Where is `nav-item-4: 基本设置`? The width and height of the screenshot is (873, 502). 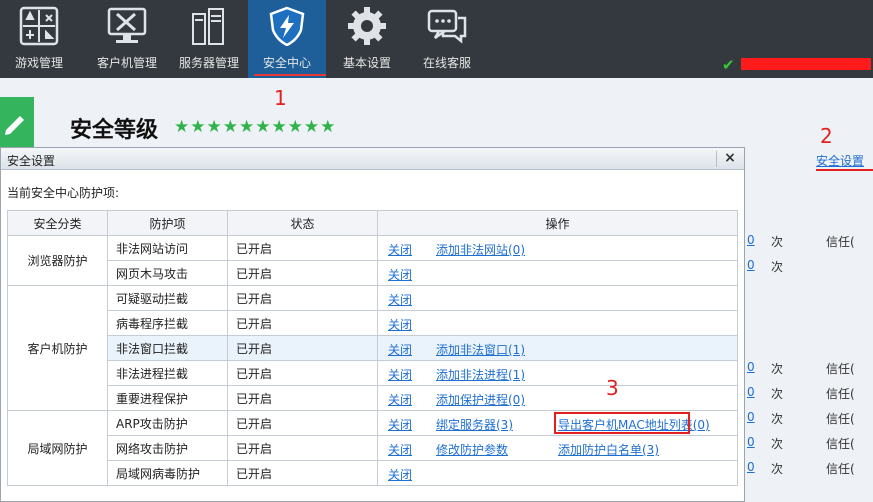
nav-item-4: 基本设置 is located at coordinates (367, 39).